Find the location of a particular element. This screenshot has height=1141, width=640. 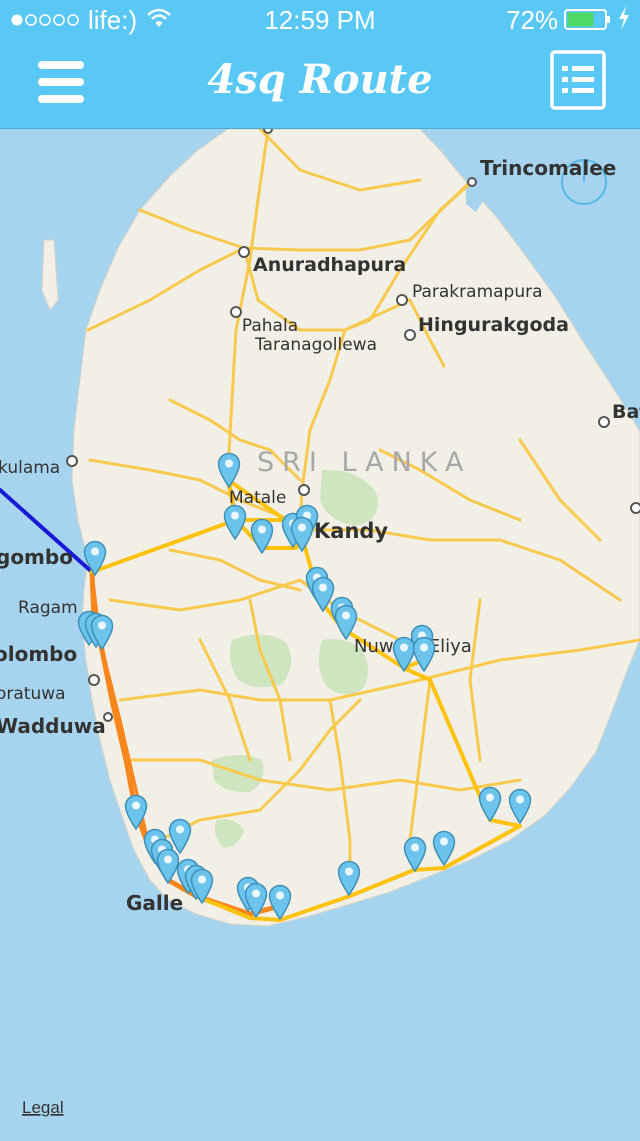

charging-icon is located at coordinates (624, 20).